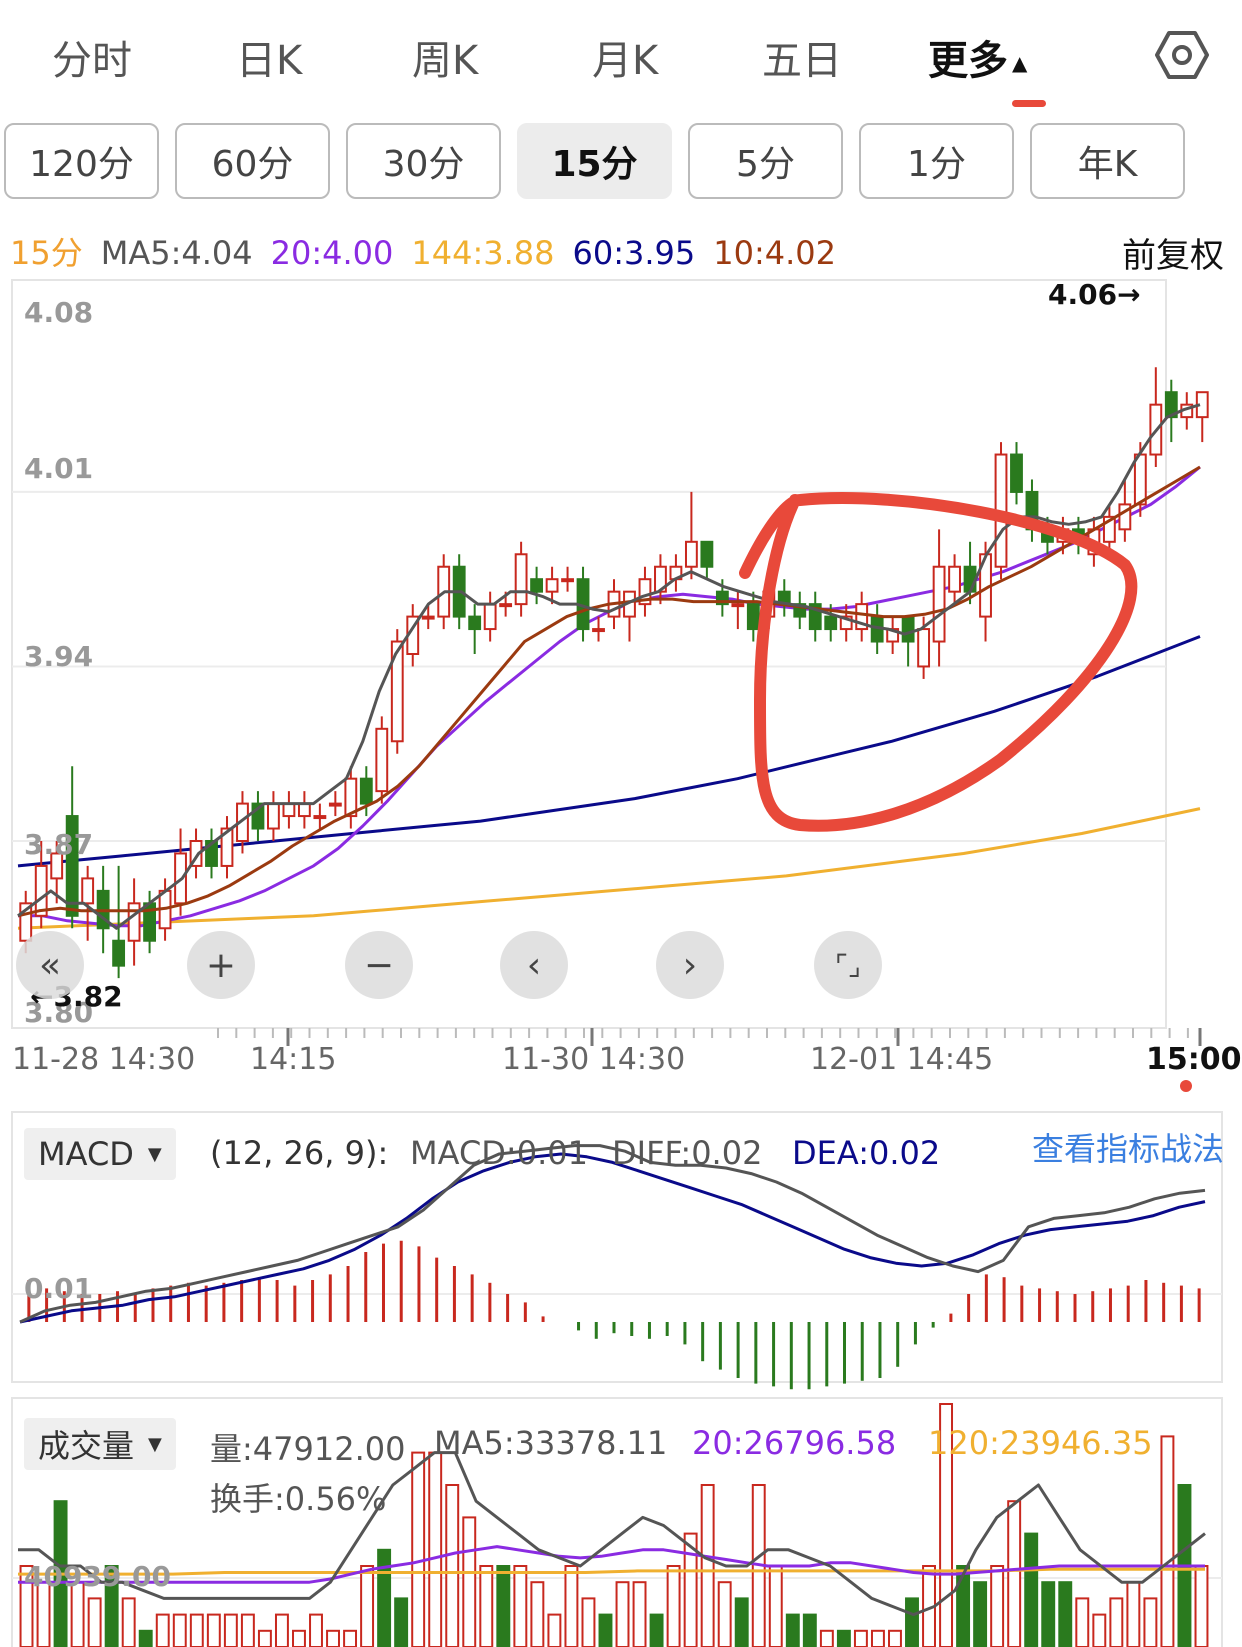 This screenshot has height=1647, width=1242. Describe the element at coordinates (794, 1443) in the screenshot. I see `volume-ma20: 20:26796.58` at that location.